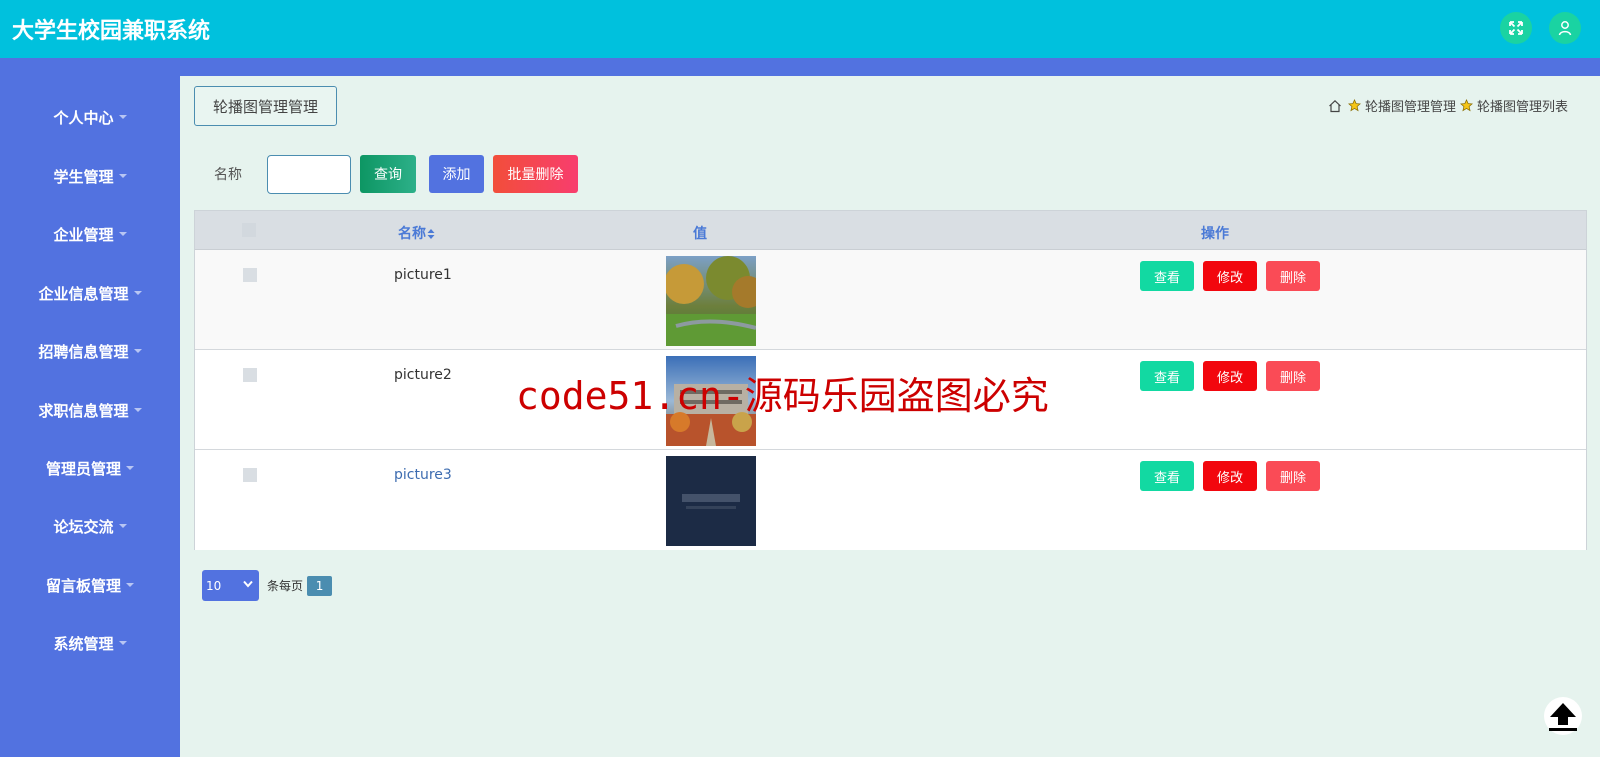 Image resolution: width=1600 pixels, height=757 pixels. Describe the element at coordinates (423, 275) in the screenshot. I see `row-name: picture1` at that location.